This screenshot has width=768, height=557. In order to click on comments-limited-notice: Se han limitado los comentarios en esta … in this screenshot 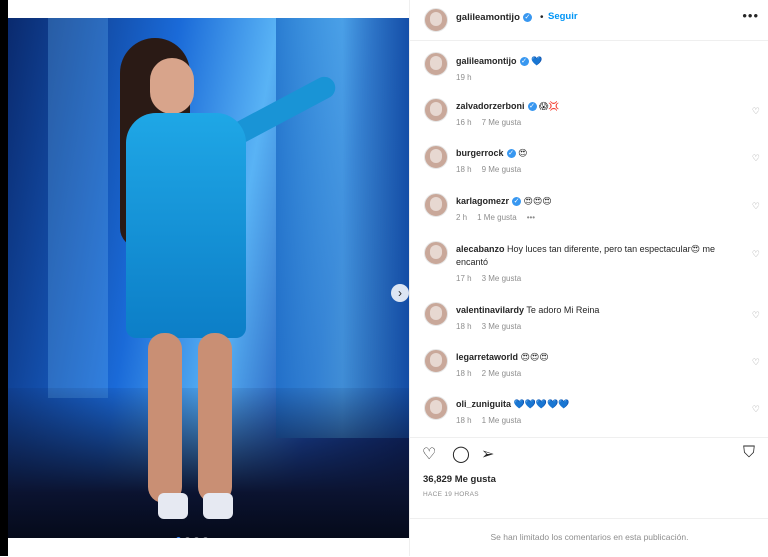, I will do `click(589, 537)`.